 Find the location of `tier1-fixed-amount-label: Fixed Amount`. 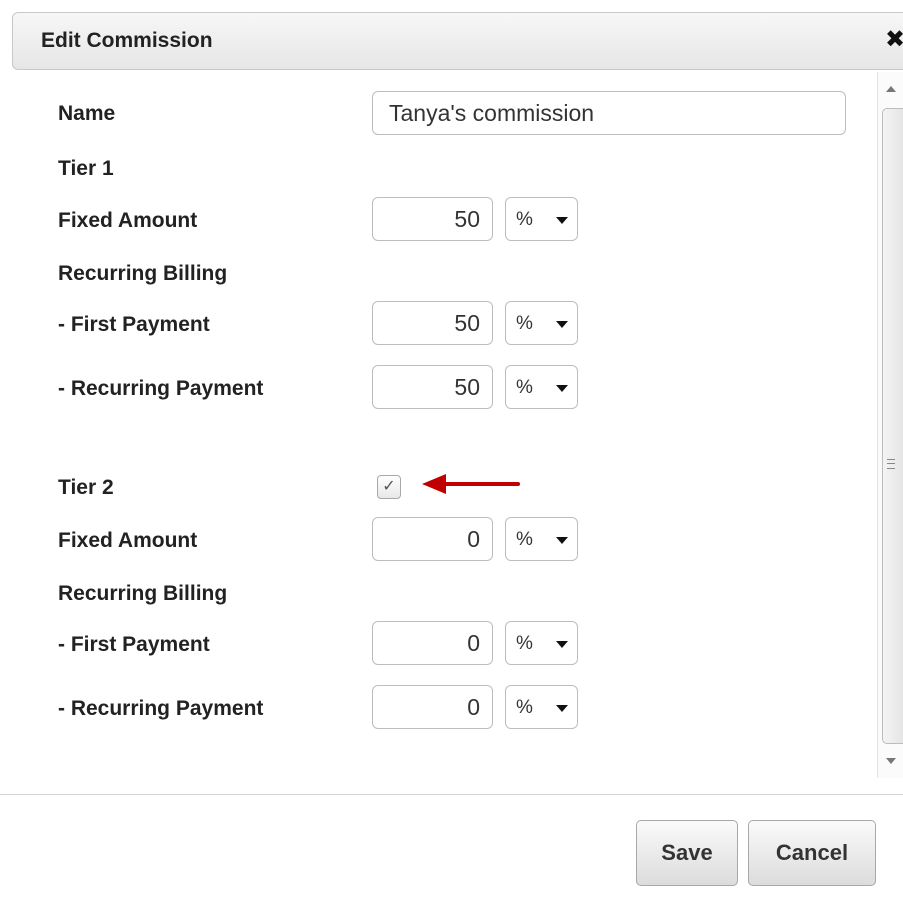

tier1-fixed-amount-label: Fixed Amount is located at coordinates (128, 220).